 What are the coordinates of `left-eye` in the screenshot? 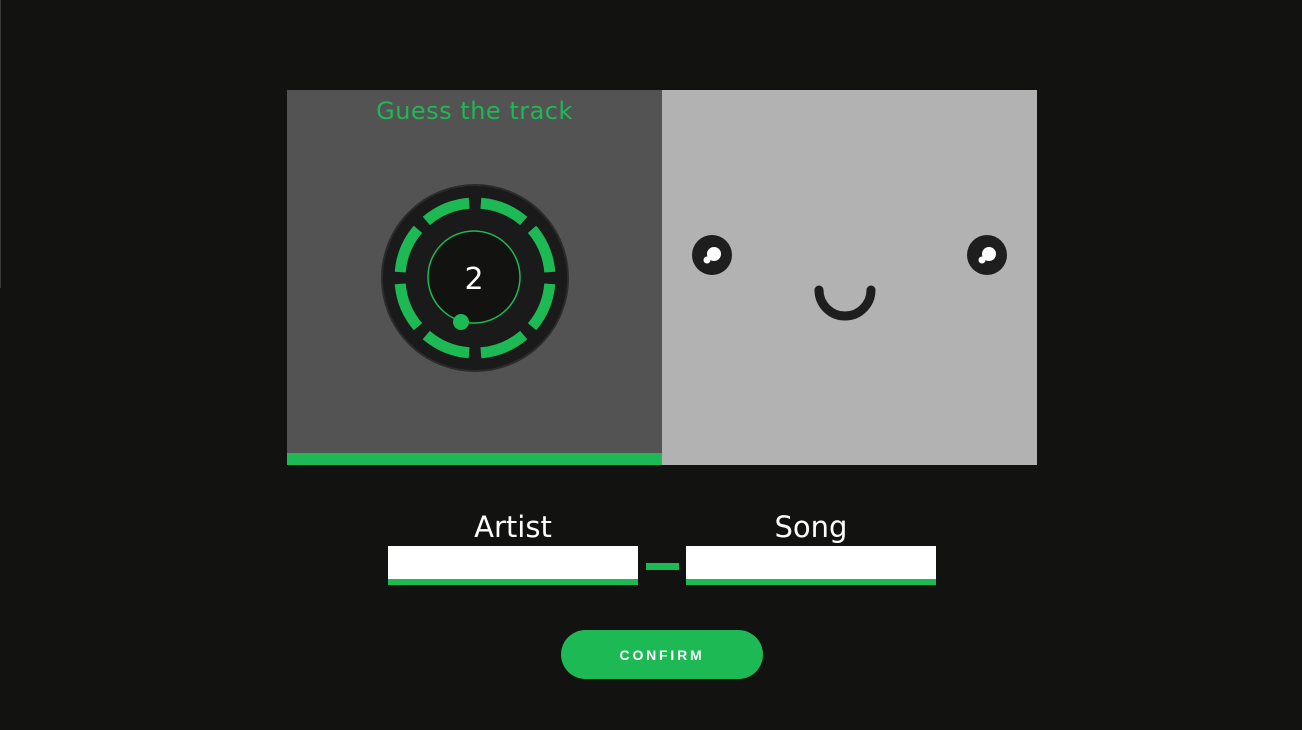 It's located at (712, 255).